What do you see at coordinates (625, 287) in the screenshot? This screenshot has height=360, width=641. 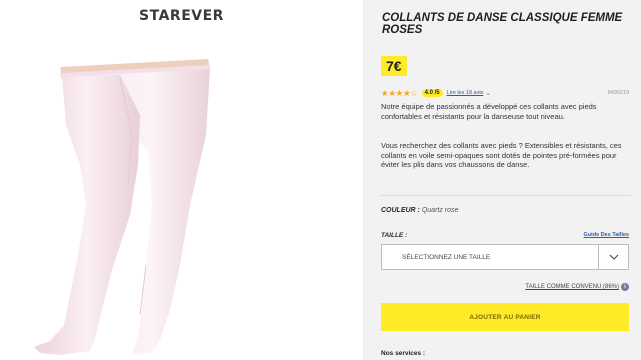 I see `info-icon: i` at bounding box center [625, 287].